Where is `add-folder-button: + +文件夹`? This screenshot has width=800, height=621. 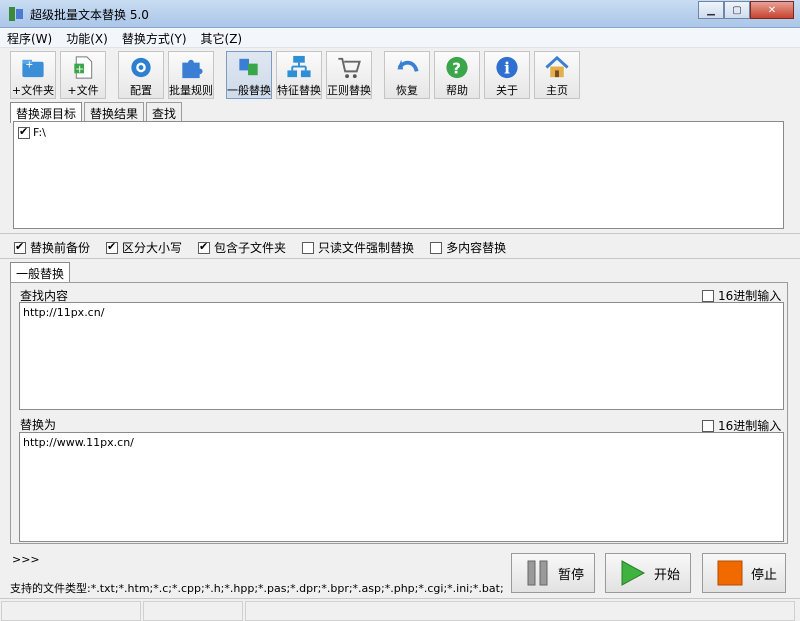
add-folder-button: + +文件夹 is located at coordinates (33, 75).